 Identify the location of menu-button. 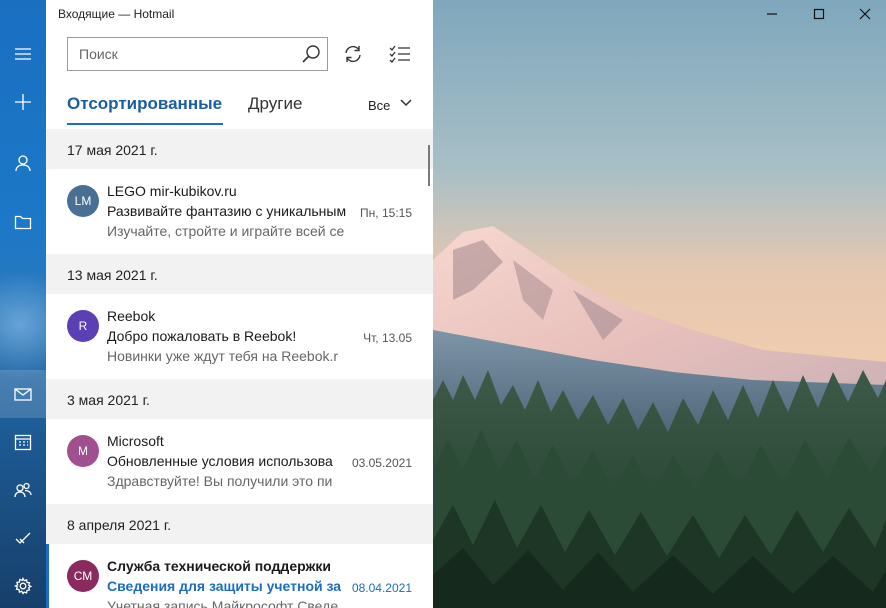
(23, 54).